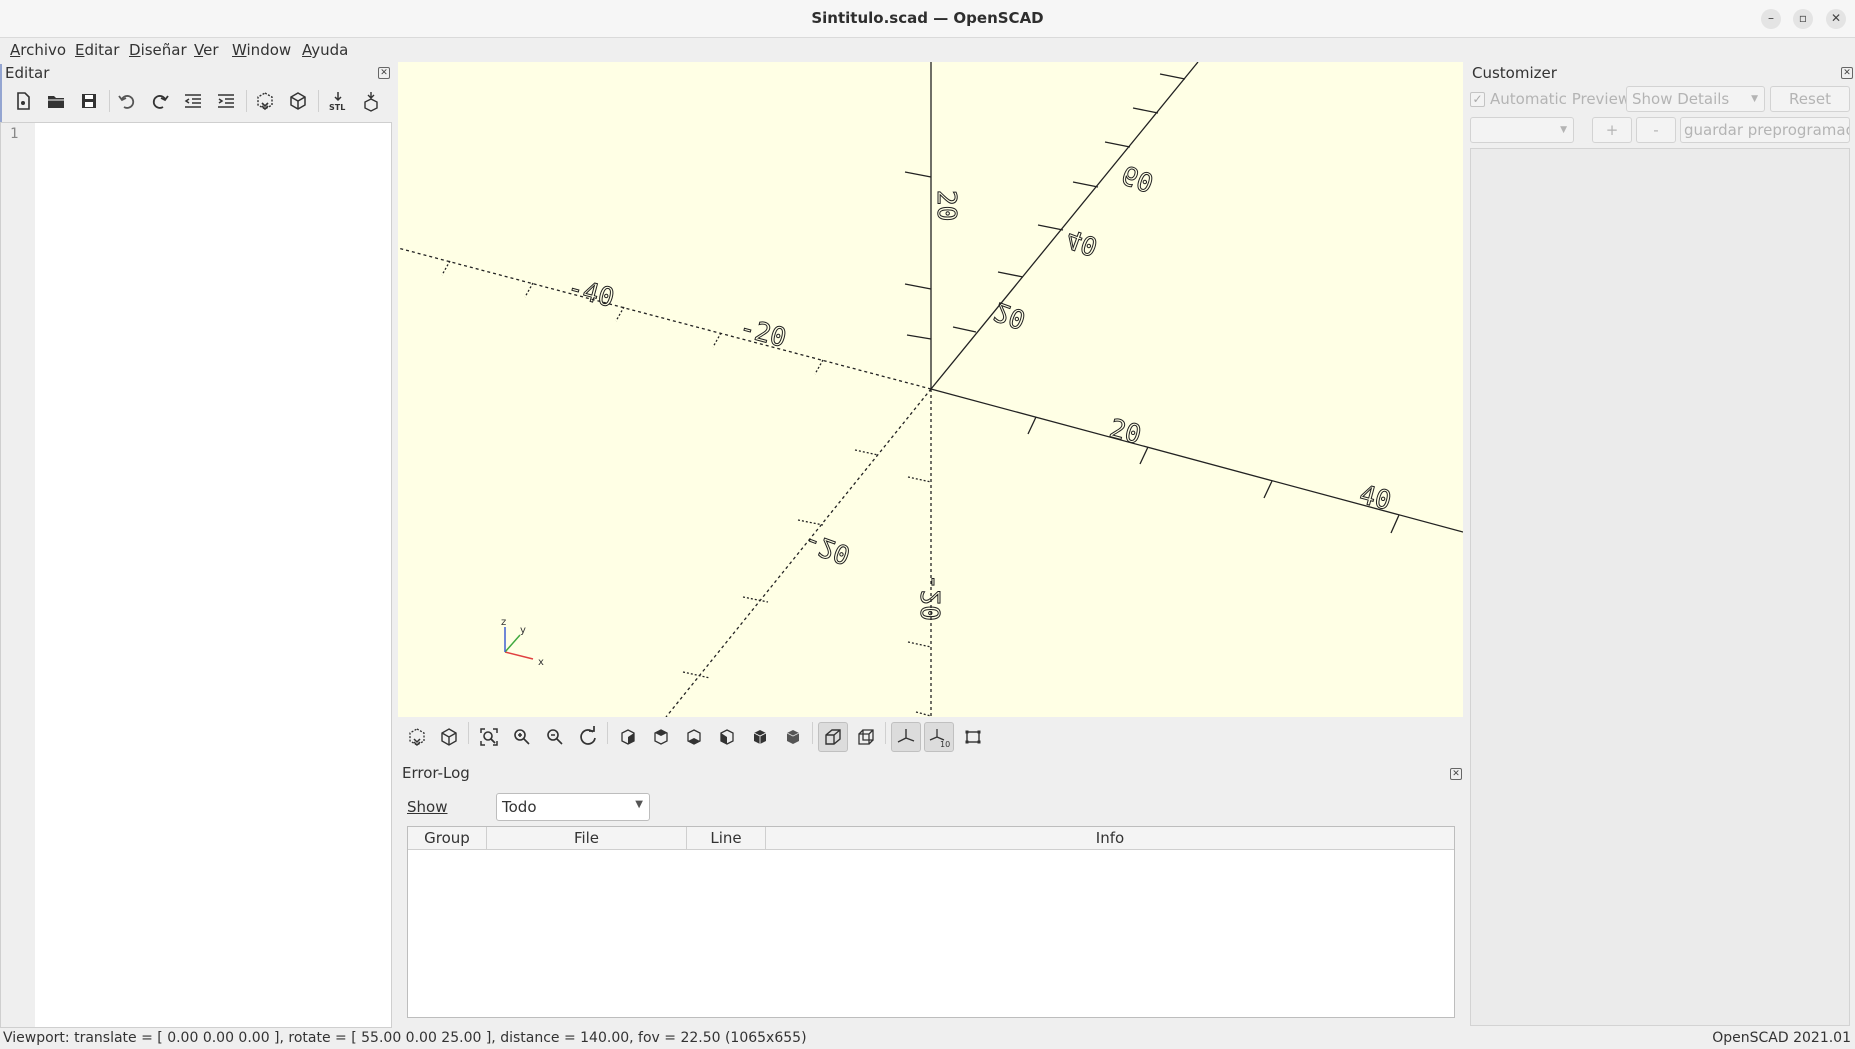 This screenshot has height=1049, width=1855. I want to click on show-edges-icon, so click(973, 737).